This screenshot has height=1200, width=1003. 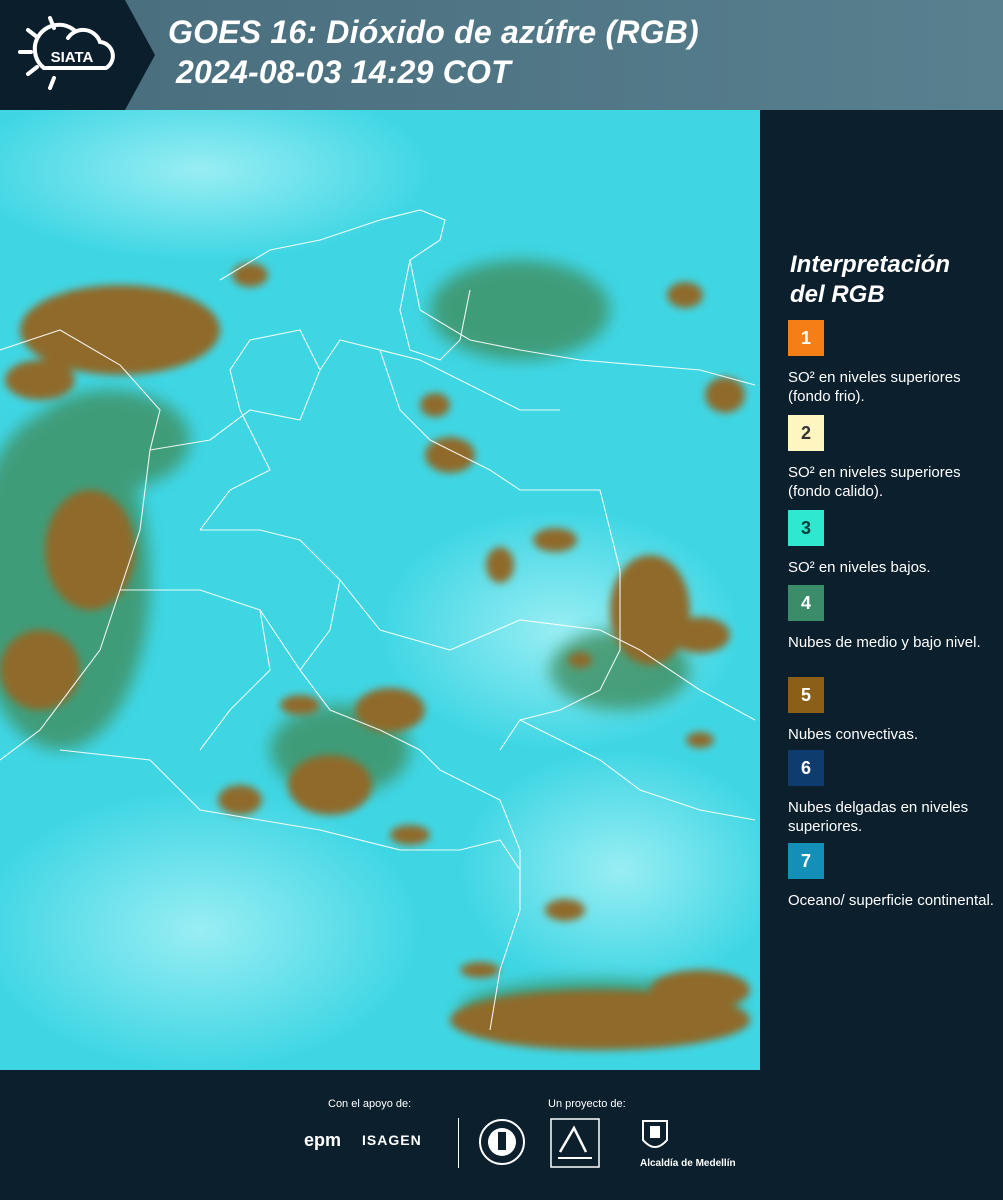 I want to click on legend-swatch: 7, so click(x=806, y=861).